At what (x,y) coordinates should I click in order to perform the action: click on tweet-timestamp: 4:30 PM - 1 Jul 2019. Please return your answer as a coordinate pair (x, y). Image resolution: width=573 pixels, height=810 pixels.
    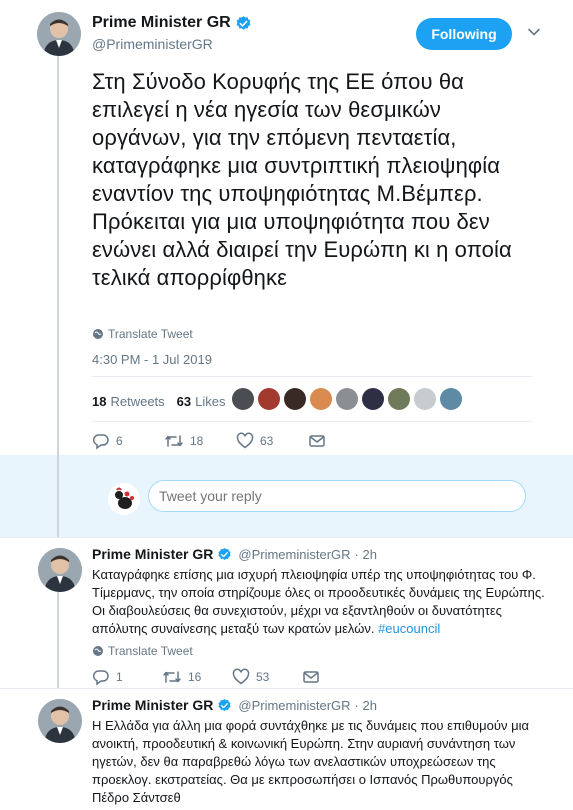
    Looking at the image, I should click on (152, 359).